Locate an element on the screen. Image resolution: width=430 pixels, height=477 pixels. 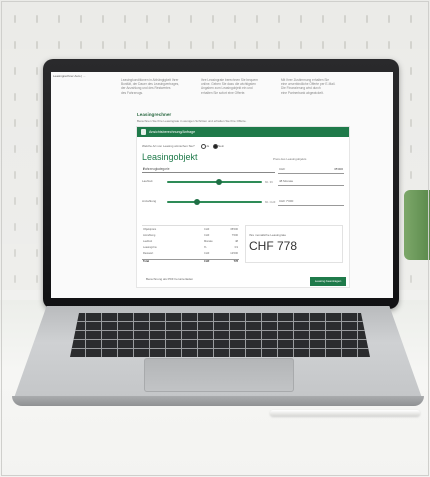
cell-label: Total is located at coordinates (146, 261).